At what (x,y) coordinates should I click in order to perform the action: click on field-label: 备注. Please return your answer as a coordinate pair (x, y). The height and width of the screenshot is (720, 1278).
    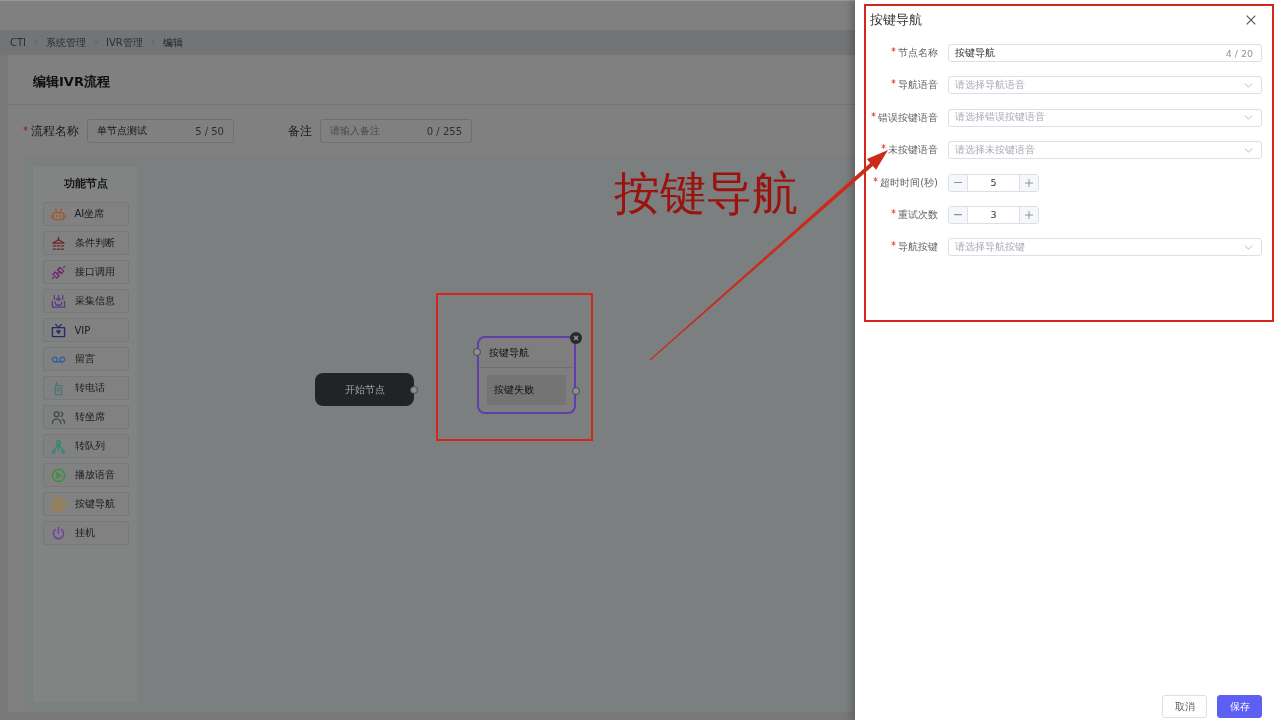
    Looking at the image, I should click on (300, 131).